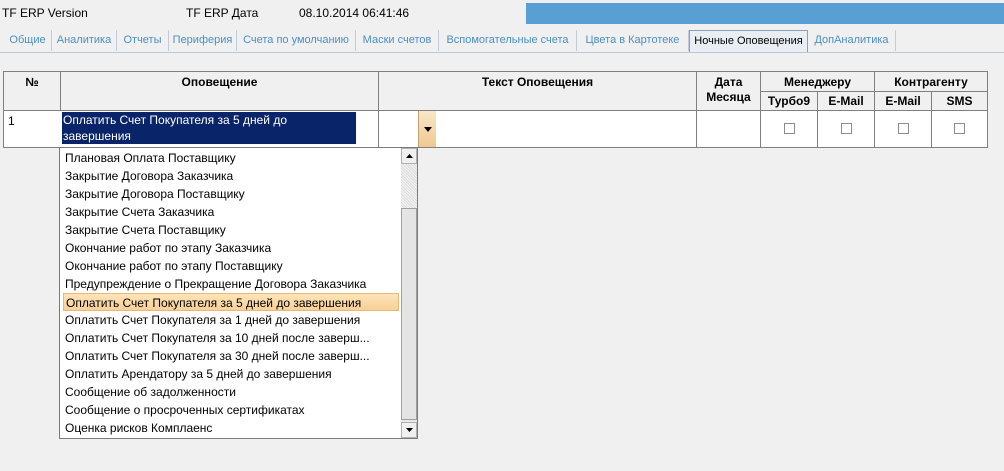 The width and height of the screenshot is (1004, 471). Describe the element at coordinates (231, 428) in the screenshot. I see `dropdown-option: Оценка рисков Комплаенс` at that location.